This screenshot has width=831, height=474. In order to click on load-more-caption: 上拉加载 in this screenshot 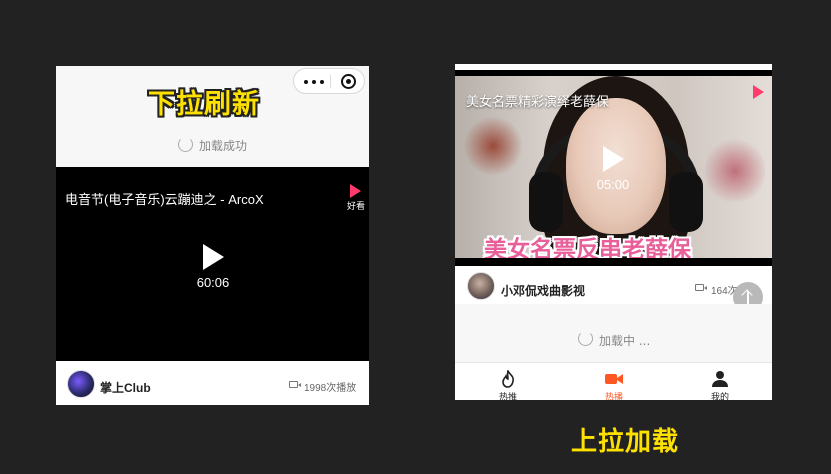, I will do `click(625, 442)`.